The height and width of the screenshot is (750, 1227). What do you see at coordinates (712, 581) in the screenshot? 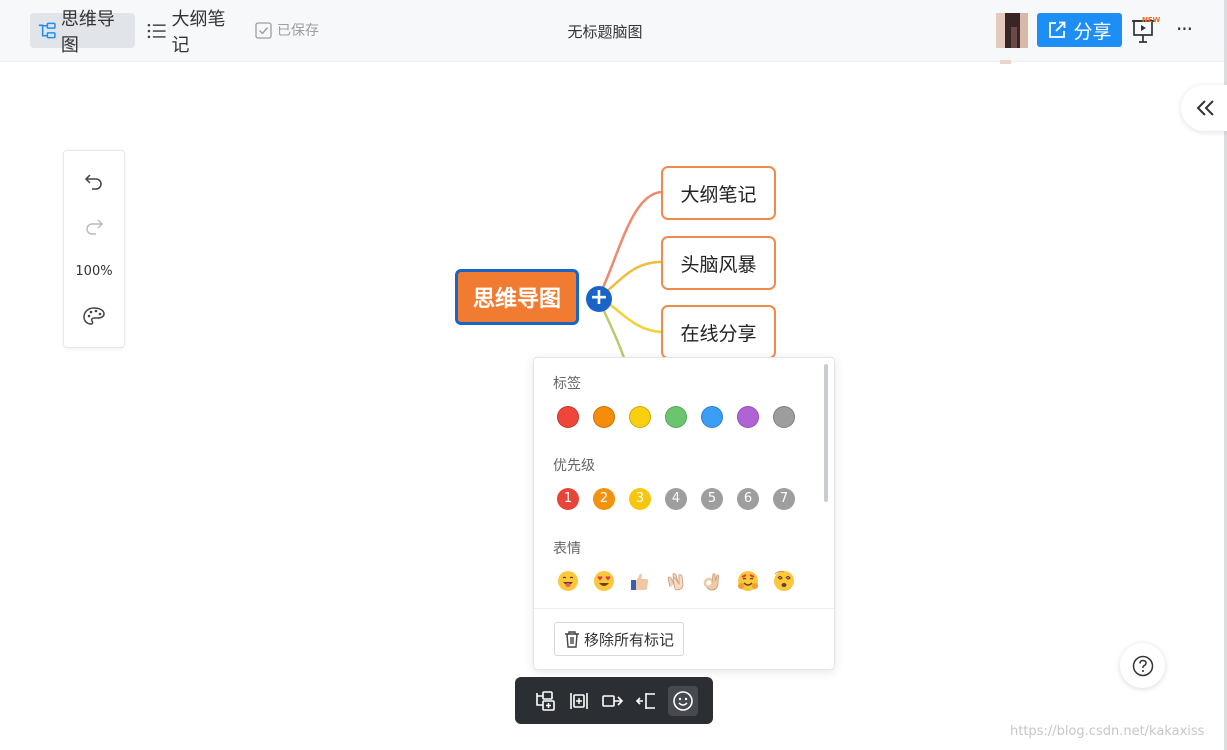
I see `ok-hand-icon` at bounding box center [712, 581].